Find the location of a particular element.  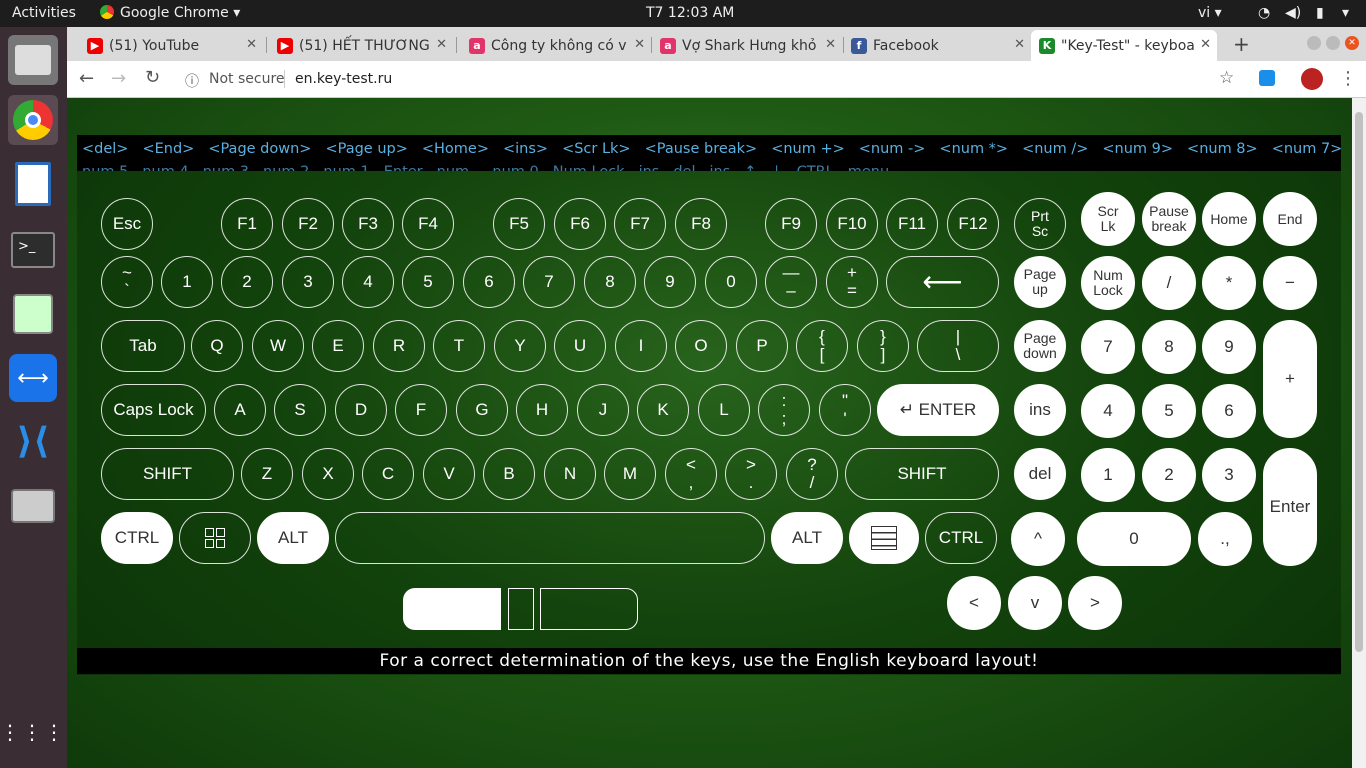

key-kp8: 8 is located at coordinates (1169, 347).